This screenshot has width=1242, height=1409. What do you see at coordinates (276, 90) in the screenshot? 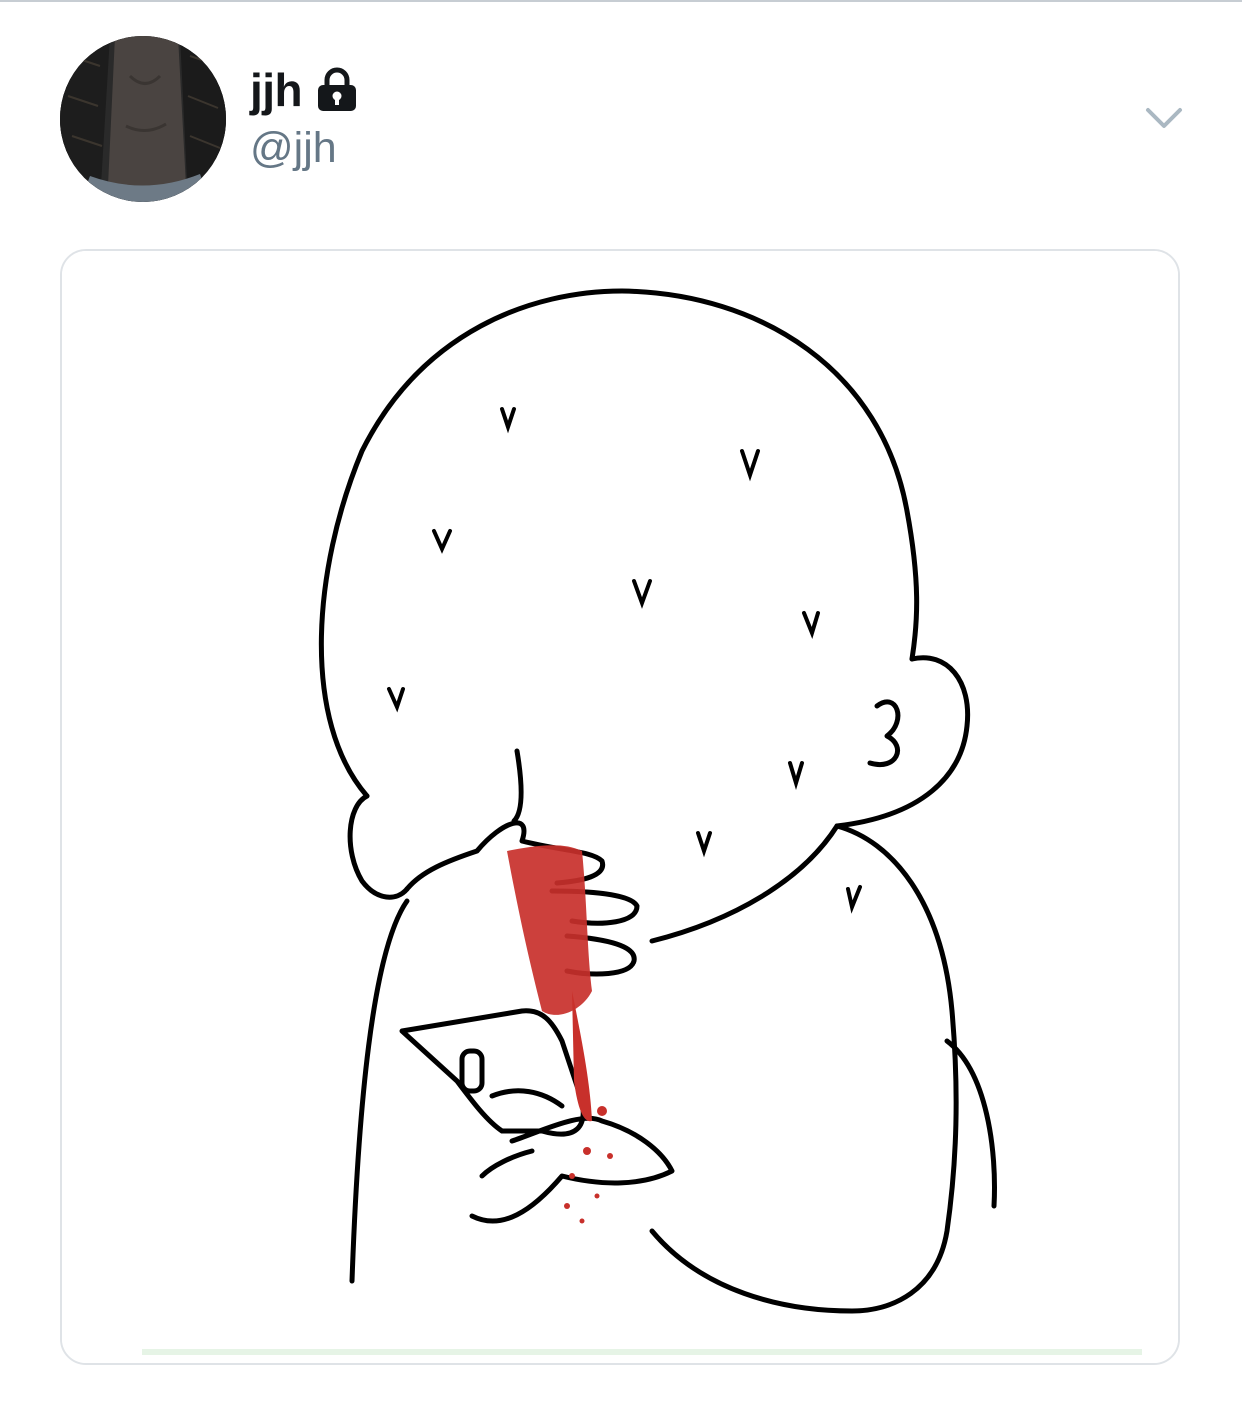
I see `display-name: jjh` at bounding box center [276, 90].